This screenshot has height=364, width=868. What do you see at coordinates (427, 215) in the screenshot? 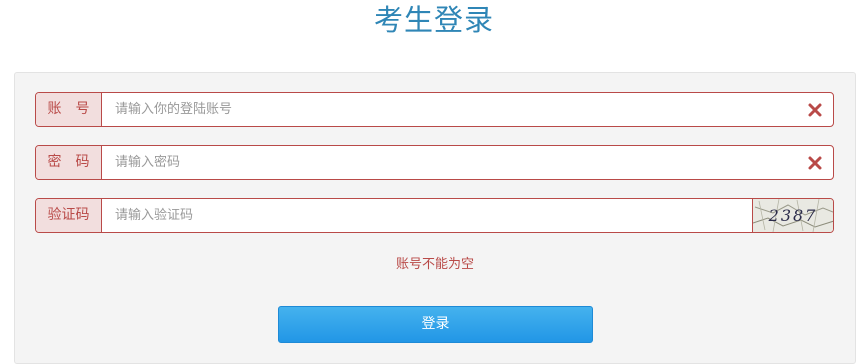
I see `captcha-input` at bounding box center [427, 215].